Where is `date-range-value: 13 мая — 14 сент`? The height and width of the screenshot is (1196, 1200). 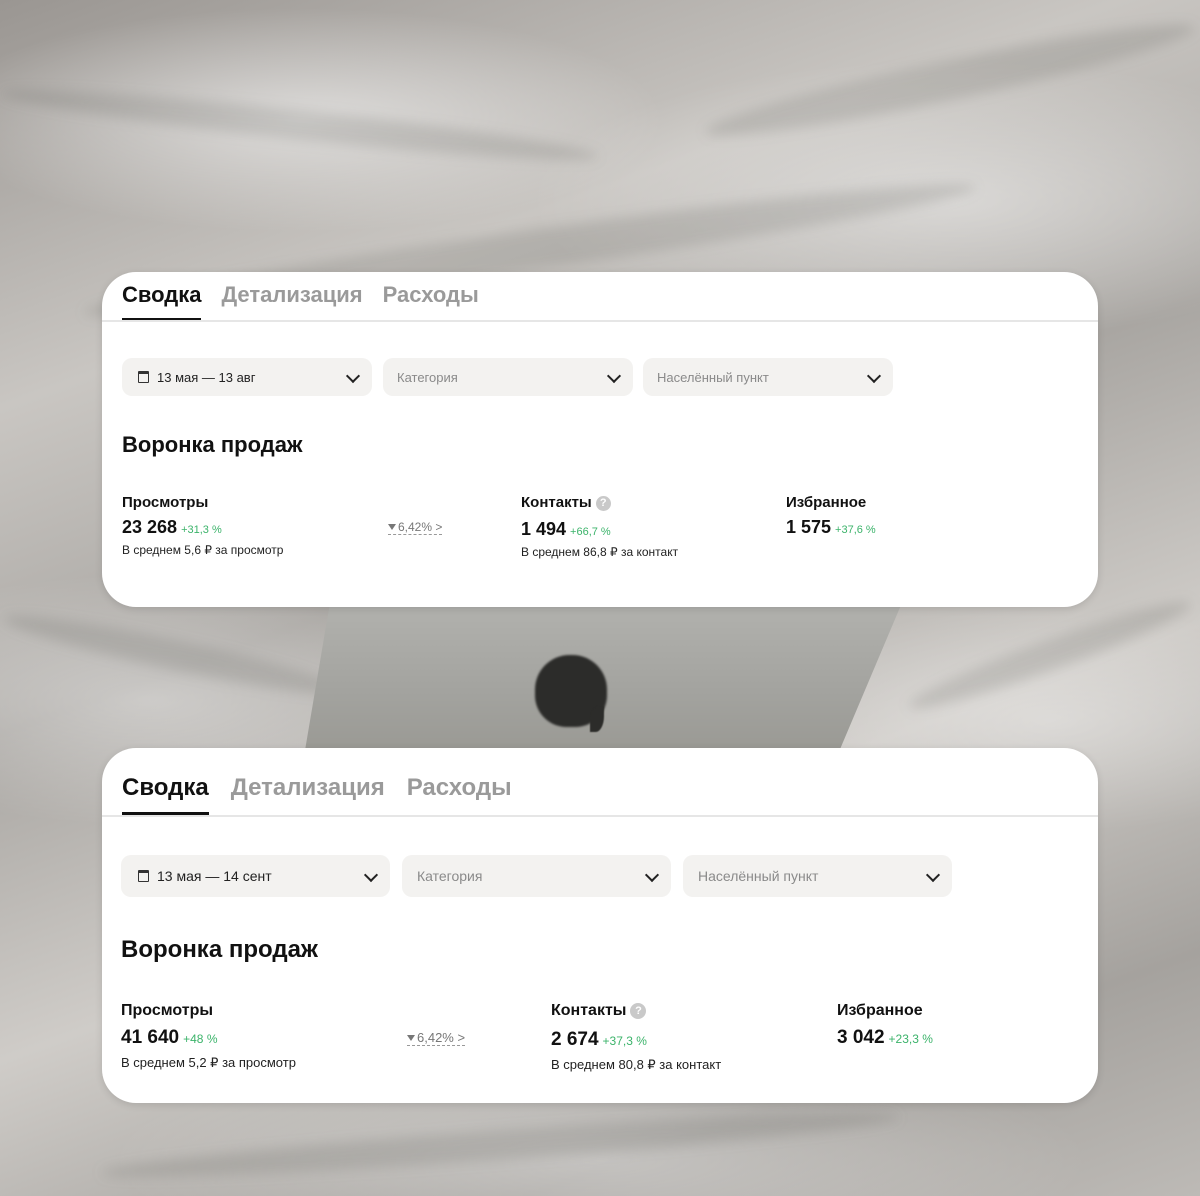
date-range-value: 13 мая — 14 сент is located at coordinates (214, 876).